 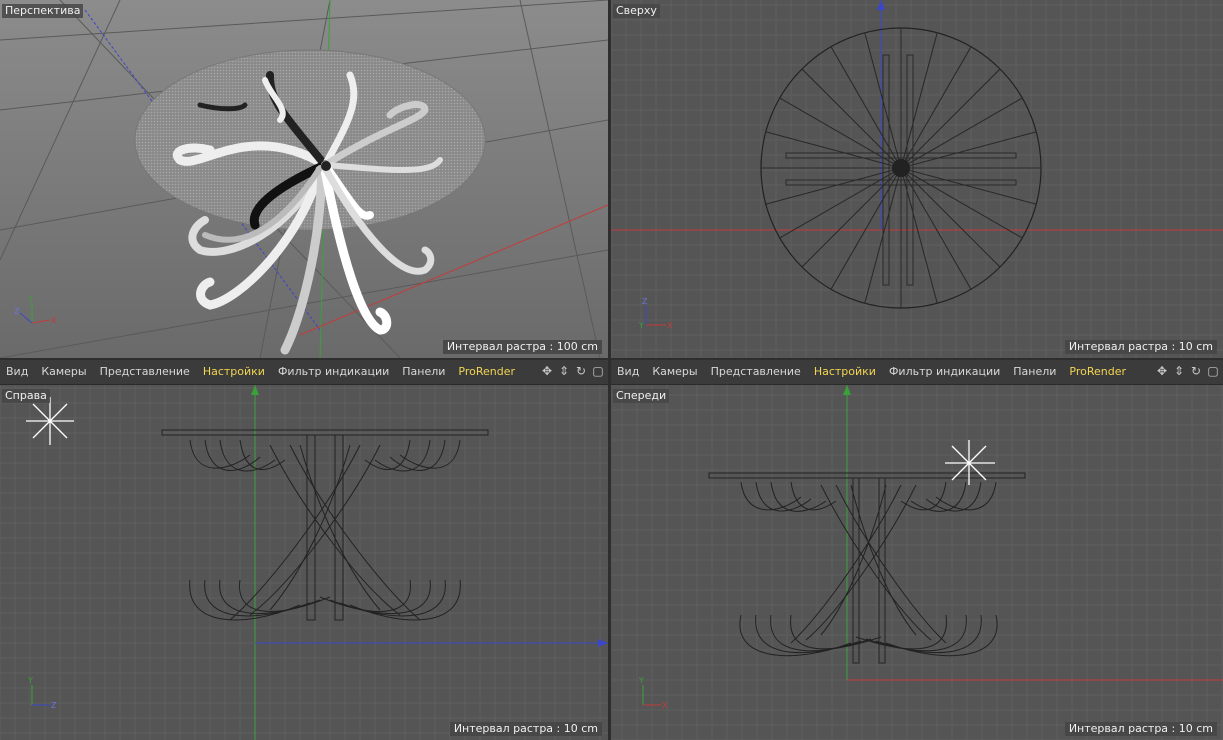 I want to click on viewport-title-perspective: Перспектива, so click(x=43, y=11).